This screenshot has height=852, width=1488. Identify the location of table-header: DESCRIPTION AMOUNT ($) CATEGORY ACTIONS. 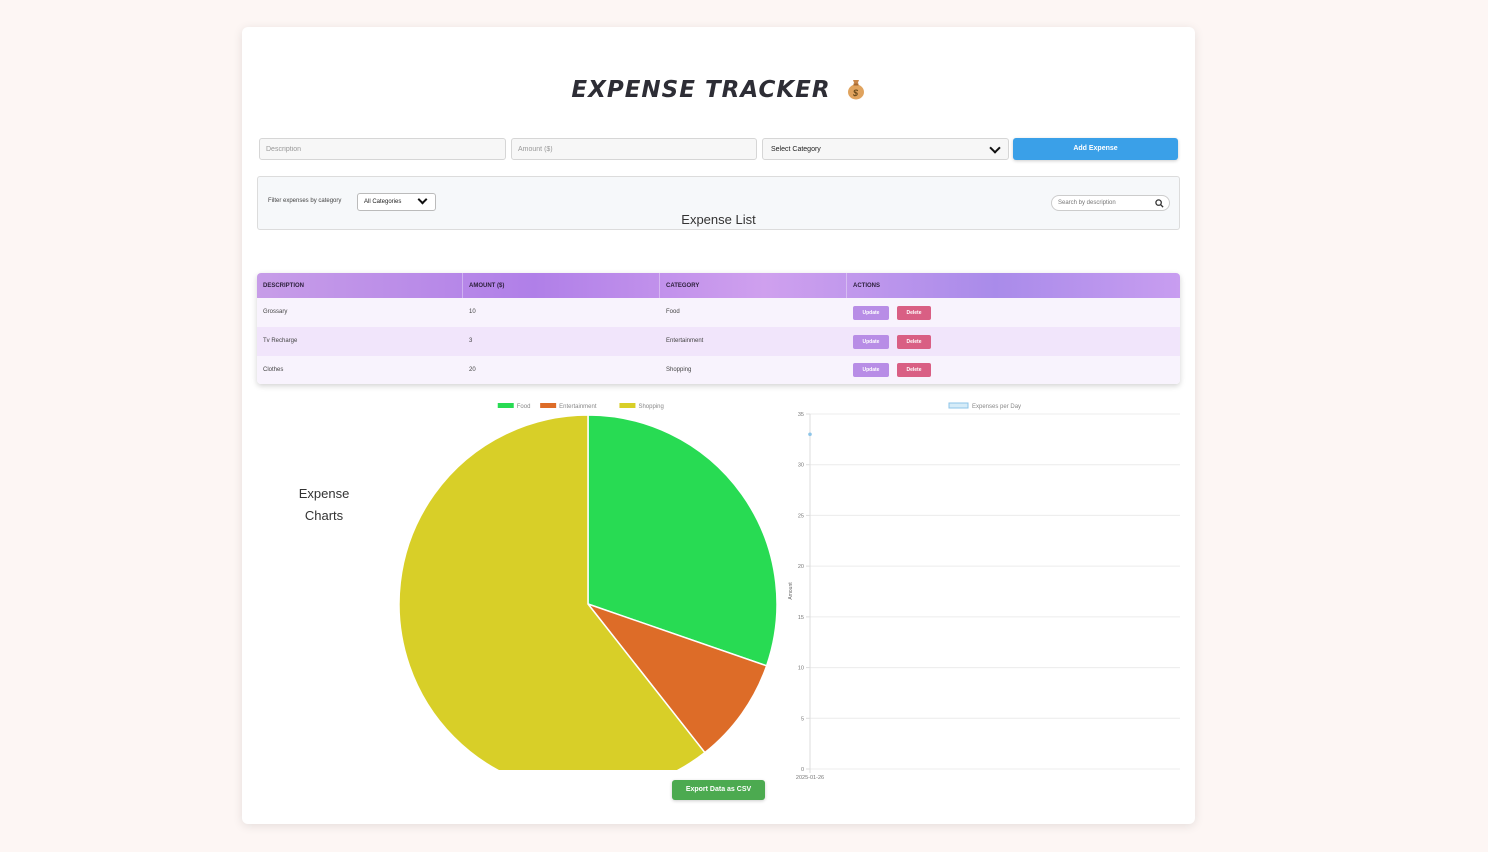
(718, 285).